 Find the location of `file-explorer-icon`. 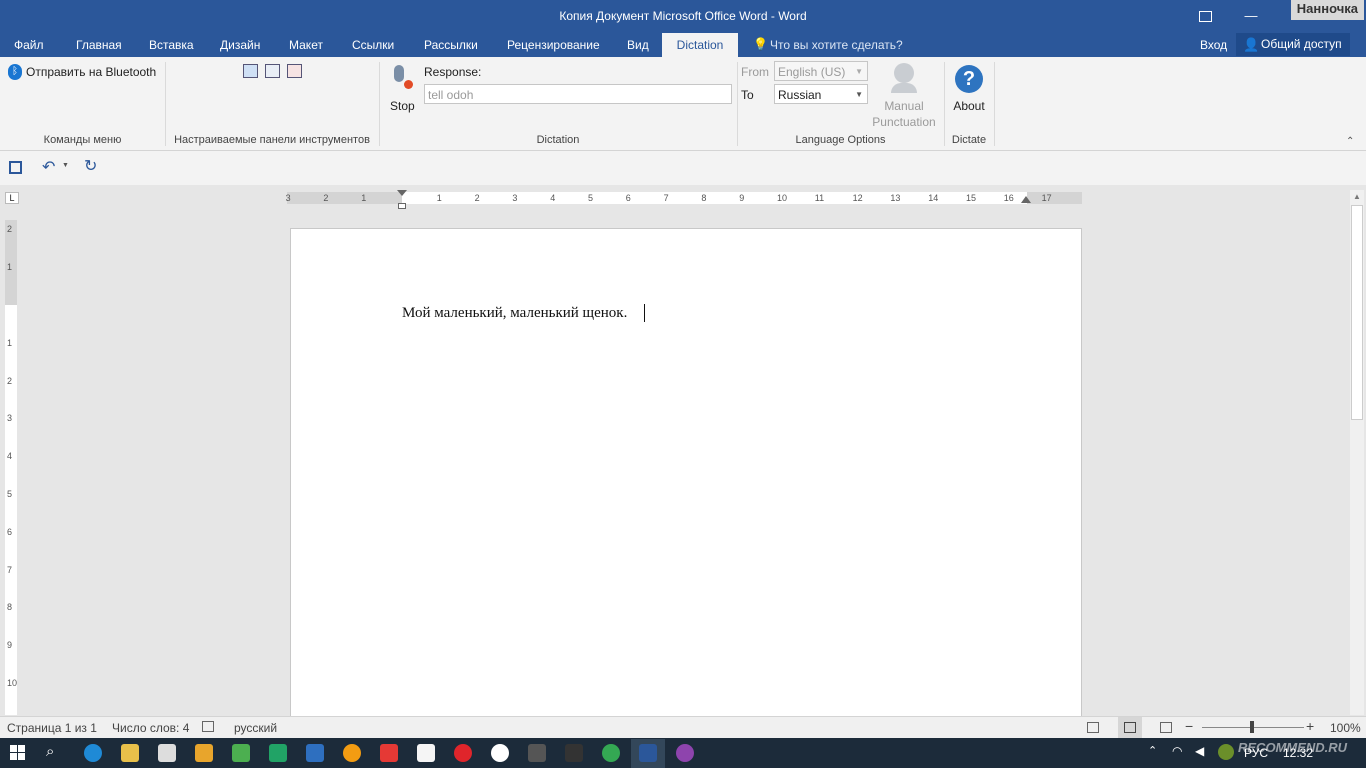

file-explorer-icon is located at coordinates (130, 753).